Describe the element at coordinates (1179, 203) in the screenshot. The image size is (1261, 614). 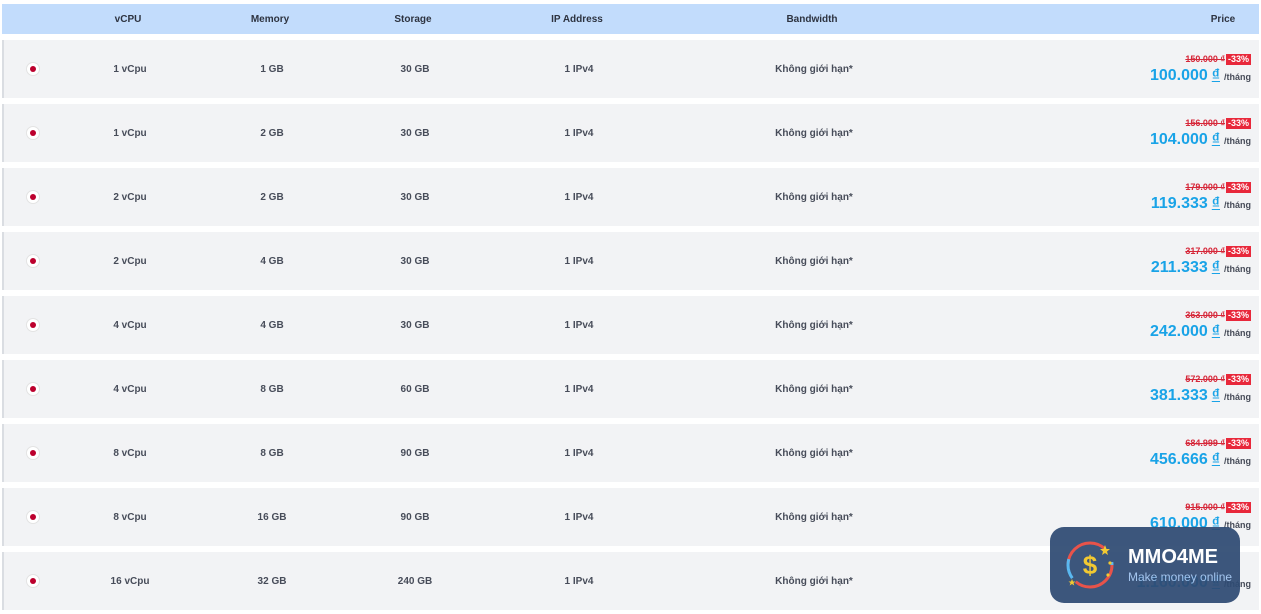
I see `current-price: 119.333` at that location.